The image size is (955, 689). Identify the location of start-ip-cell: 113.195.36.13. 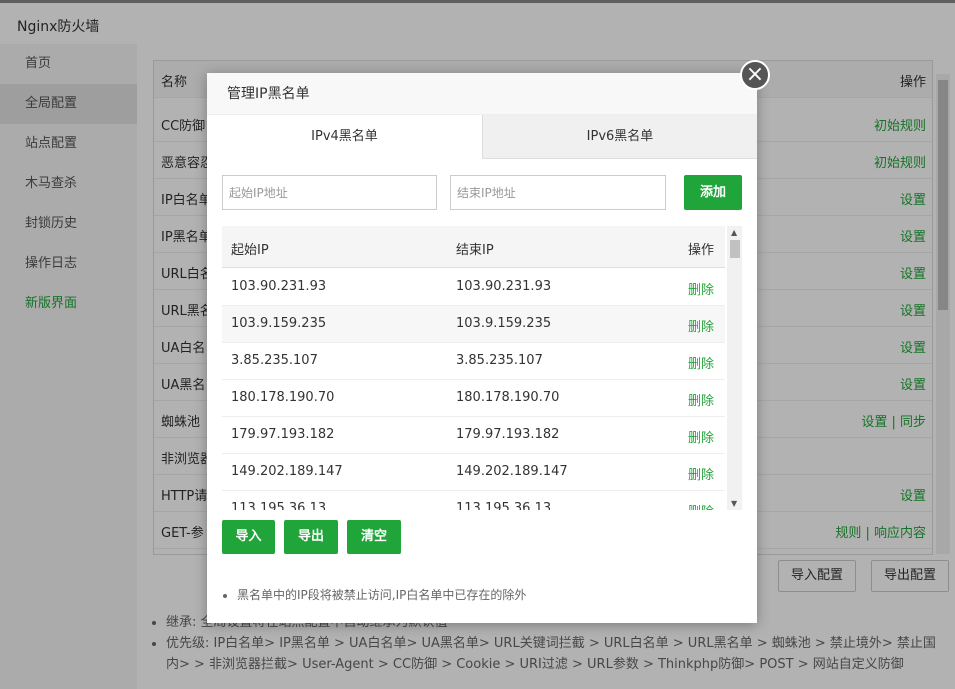
(279, 505).